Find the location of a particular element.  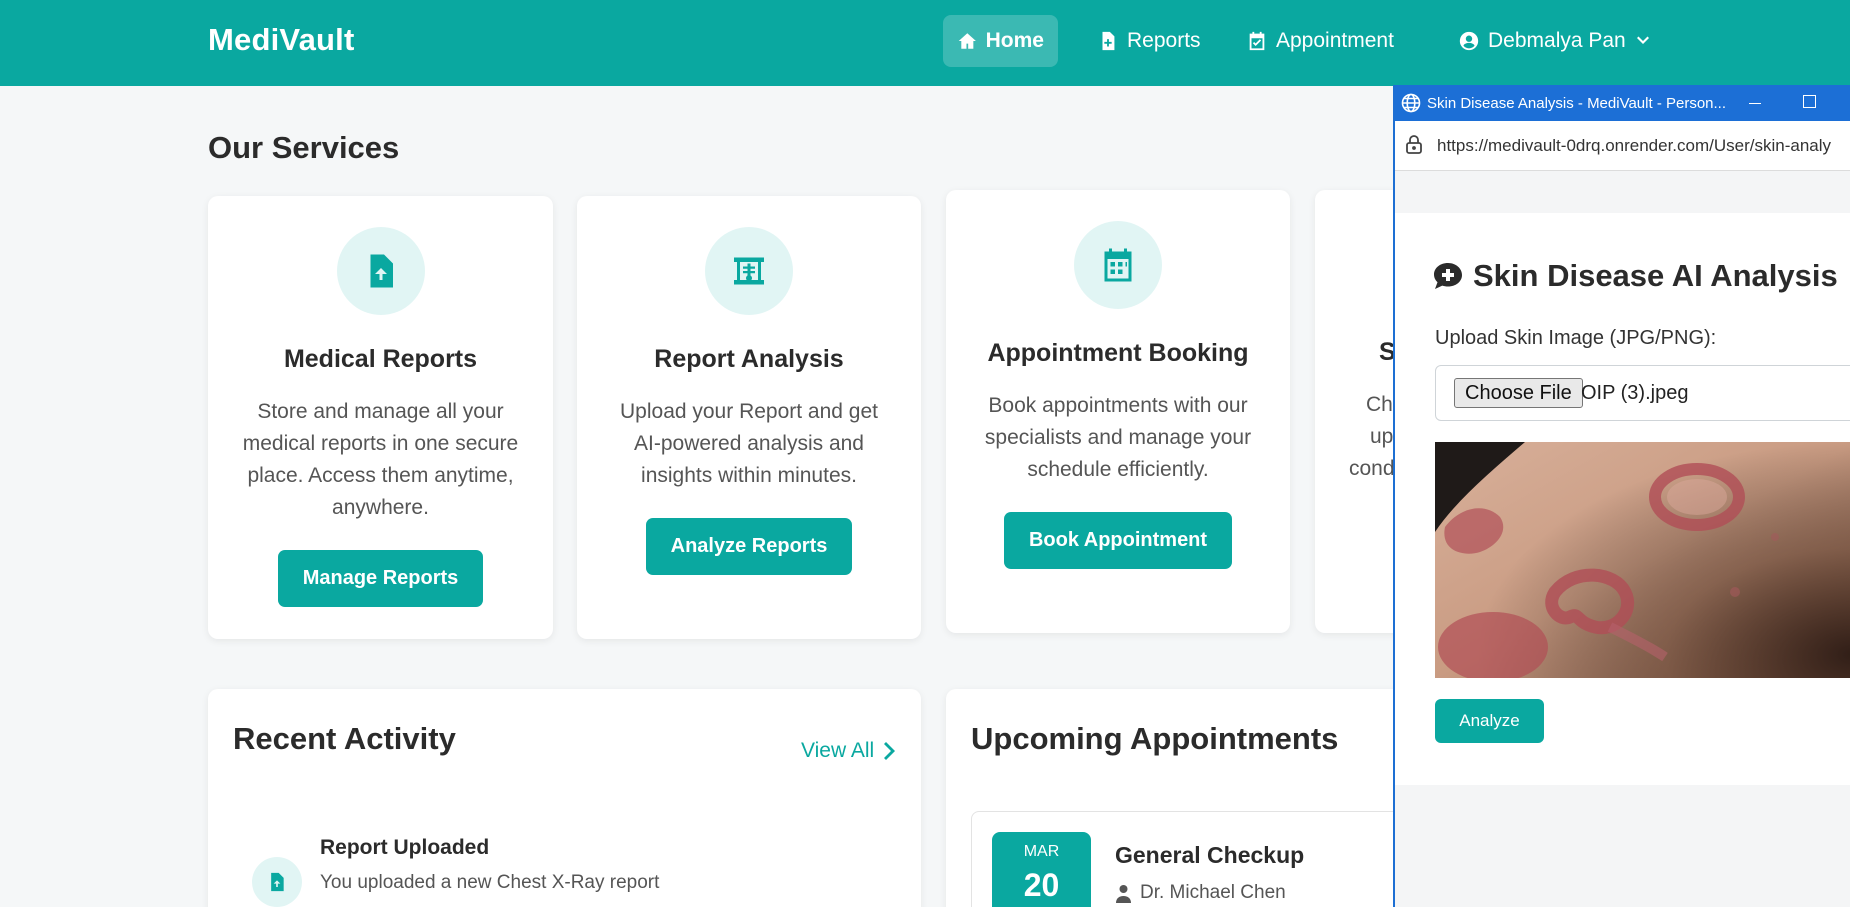

user-menu: Debmalya Pan is located at coordinates (1555, 41).